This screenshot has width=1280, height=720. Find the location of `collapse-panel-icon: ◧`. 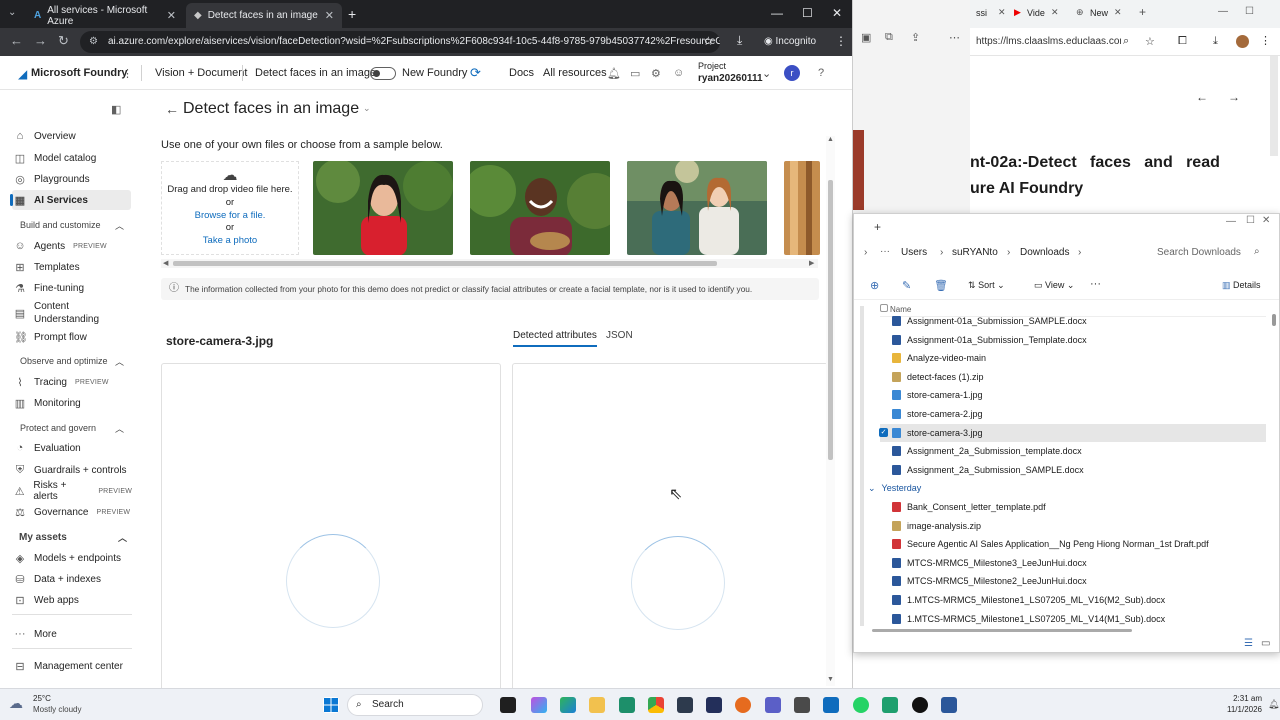

collapse-panel-icon: ◧ is located at coordinates (116, 109).